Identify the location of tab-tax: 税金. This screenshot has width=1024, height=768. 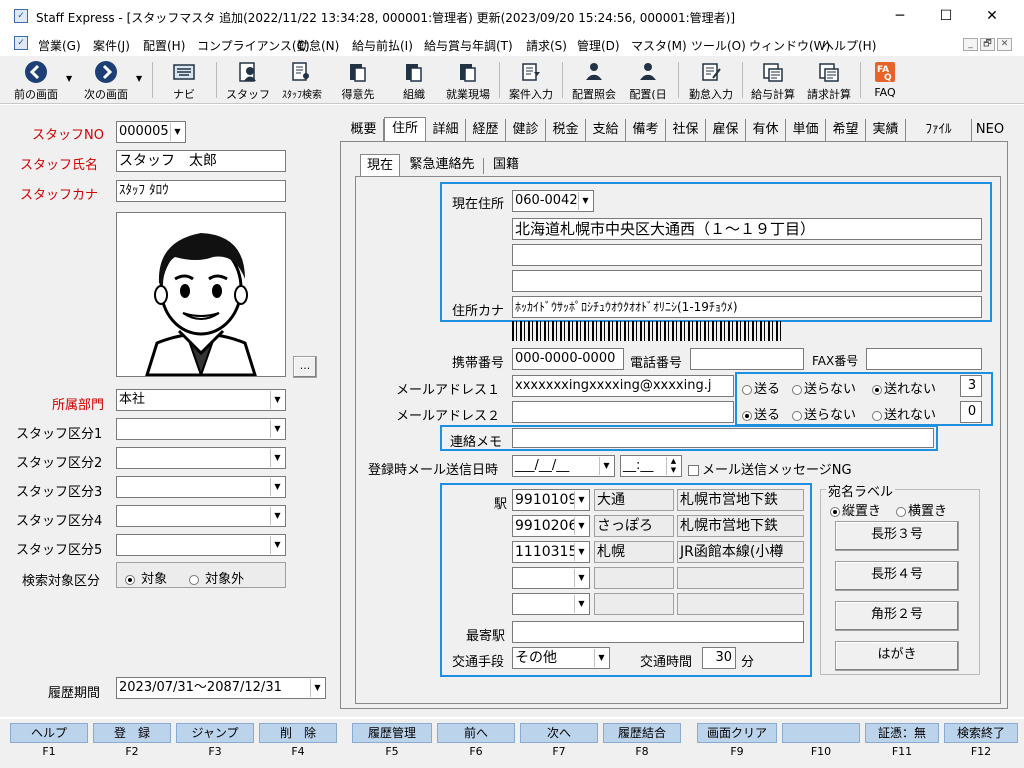
(566, 130).